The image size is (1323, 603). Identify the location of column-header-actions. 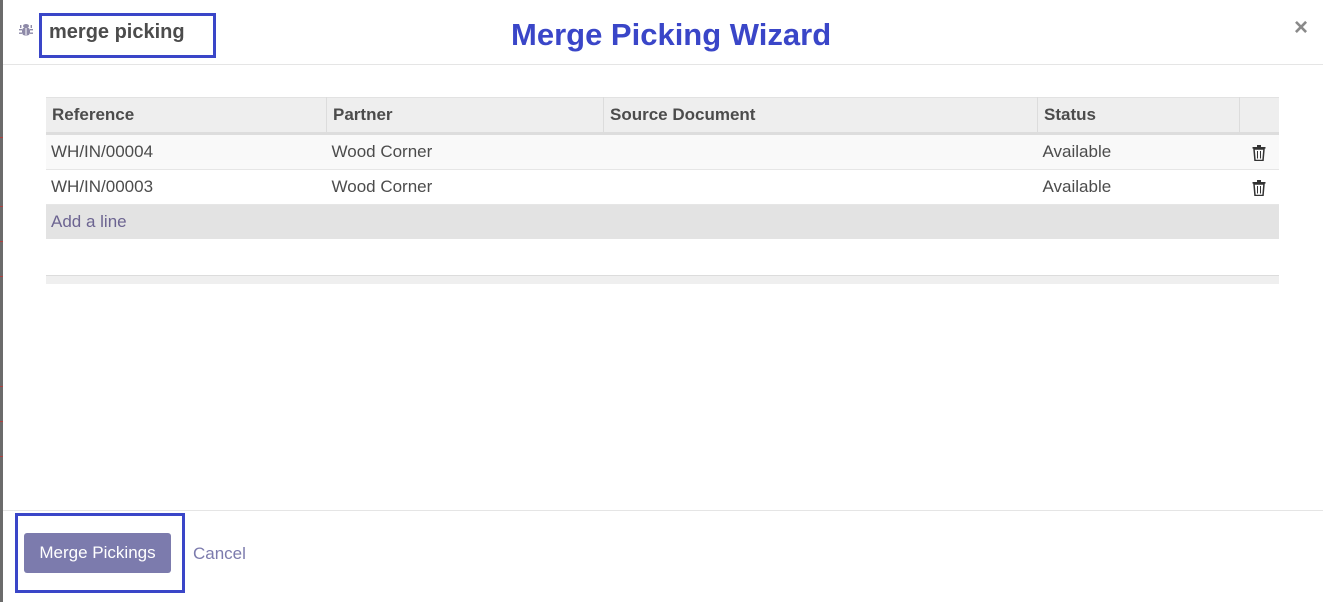
(1259, 116).